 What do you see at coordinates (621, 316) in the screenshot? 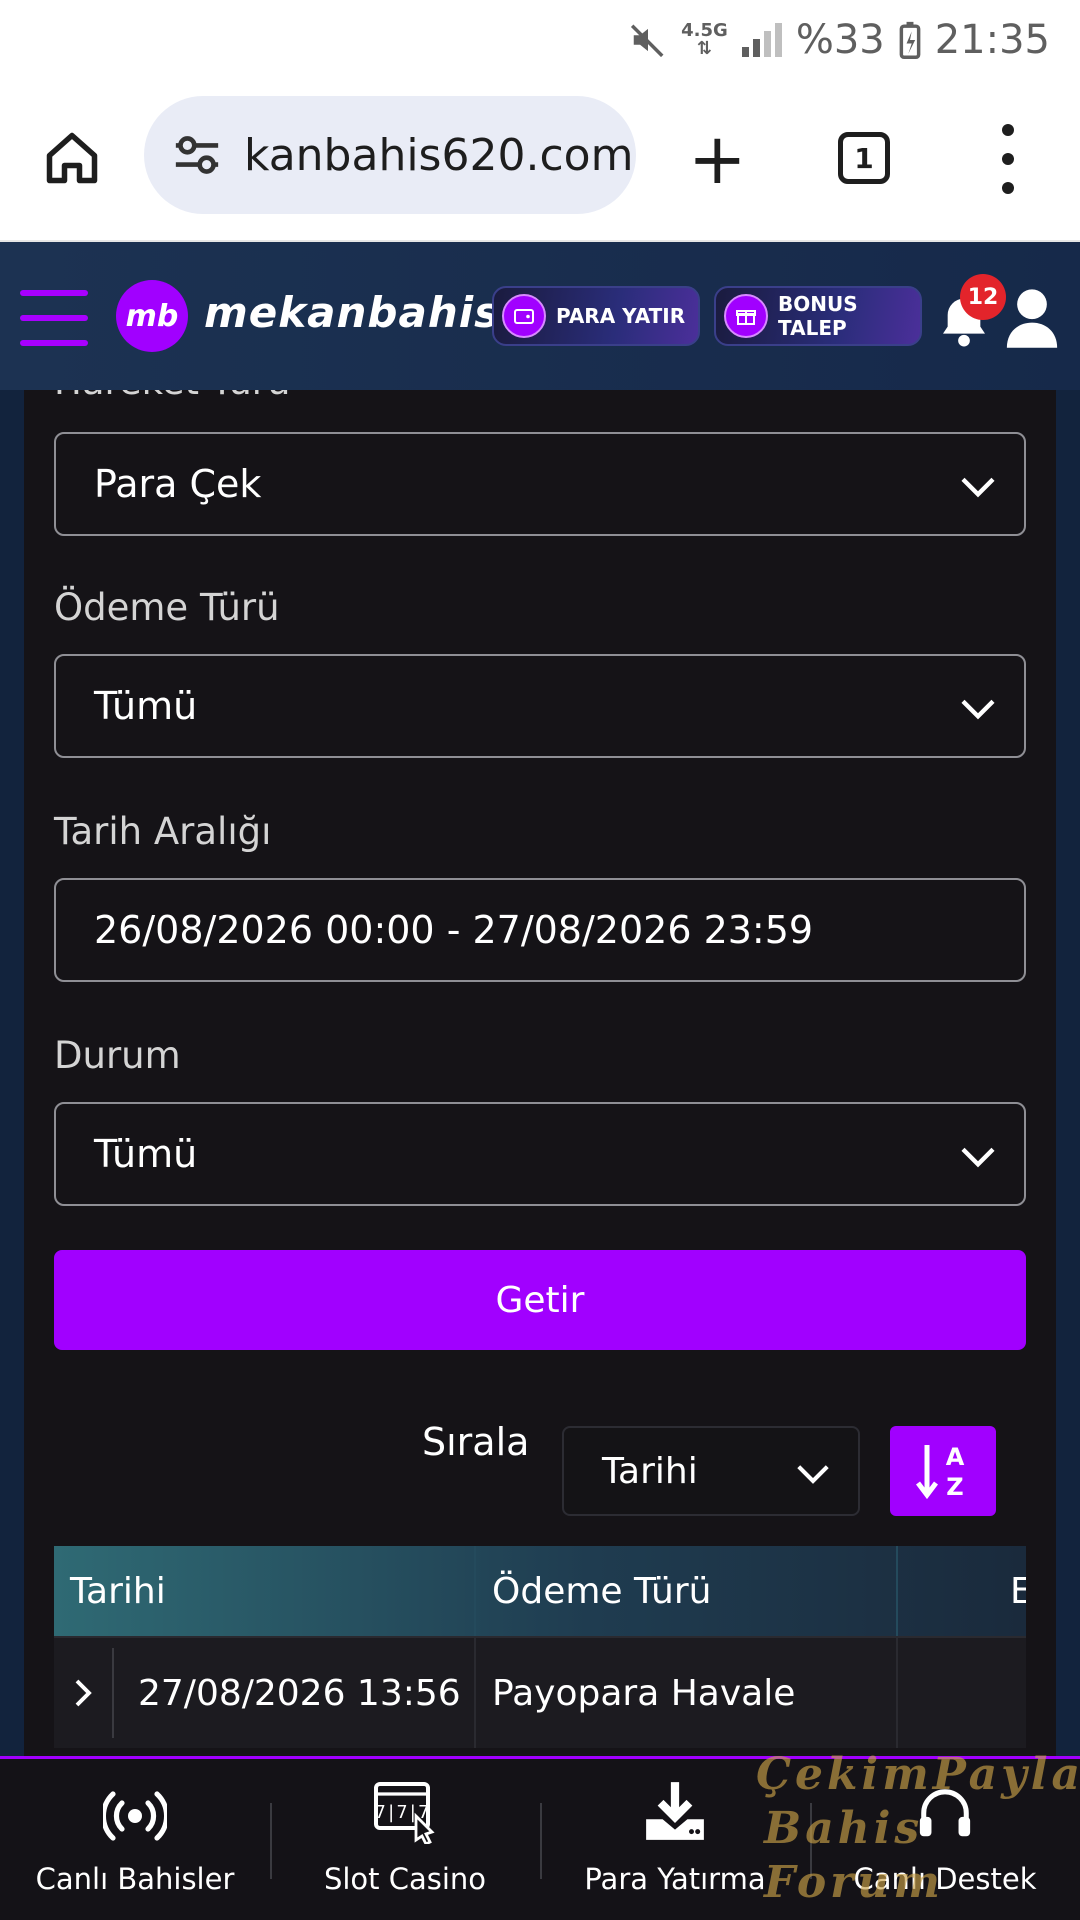
I see `deposit-button-label: PARA YATIR` at bounding box center [621, 316].